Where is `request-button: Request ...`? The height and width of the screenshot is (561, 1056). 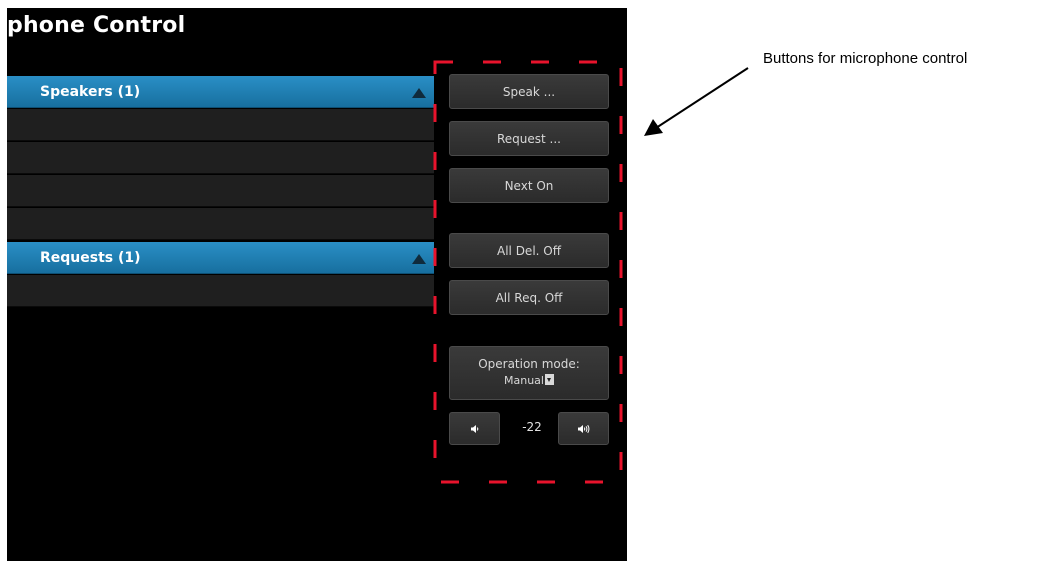 request-button: Request ... is located at coordinates (529, 138).